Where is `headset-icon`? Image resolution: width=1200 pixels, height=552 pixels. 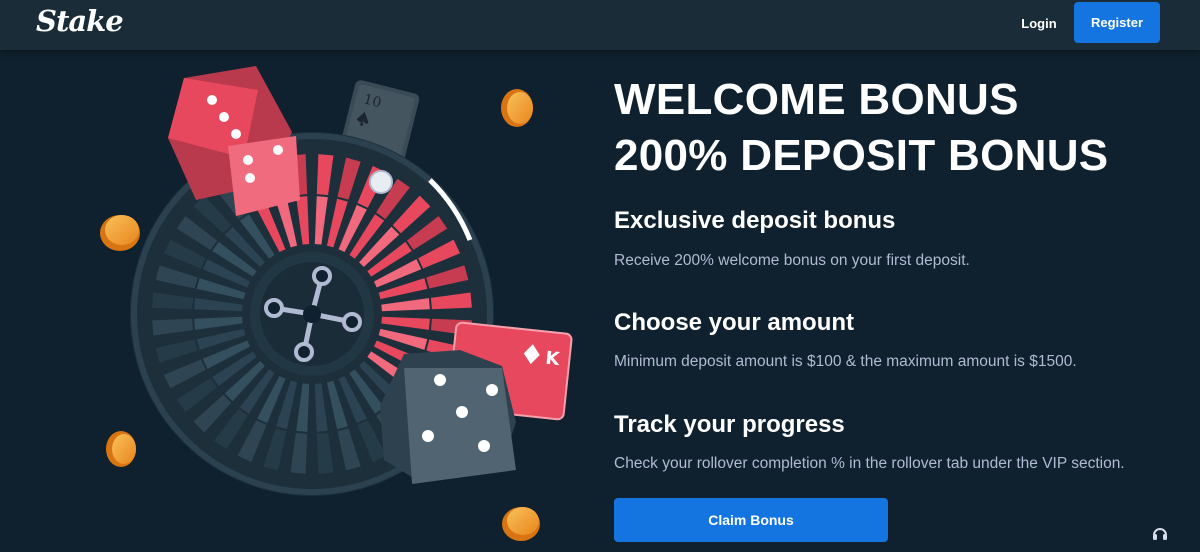
headset-icon is located at coordinates (1160, 534).